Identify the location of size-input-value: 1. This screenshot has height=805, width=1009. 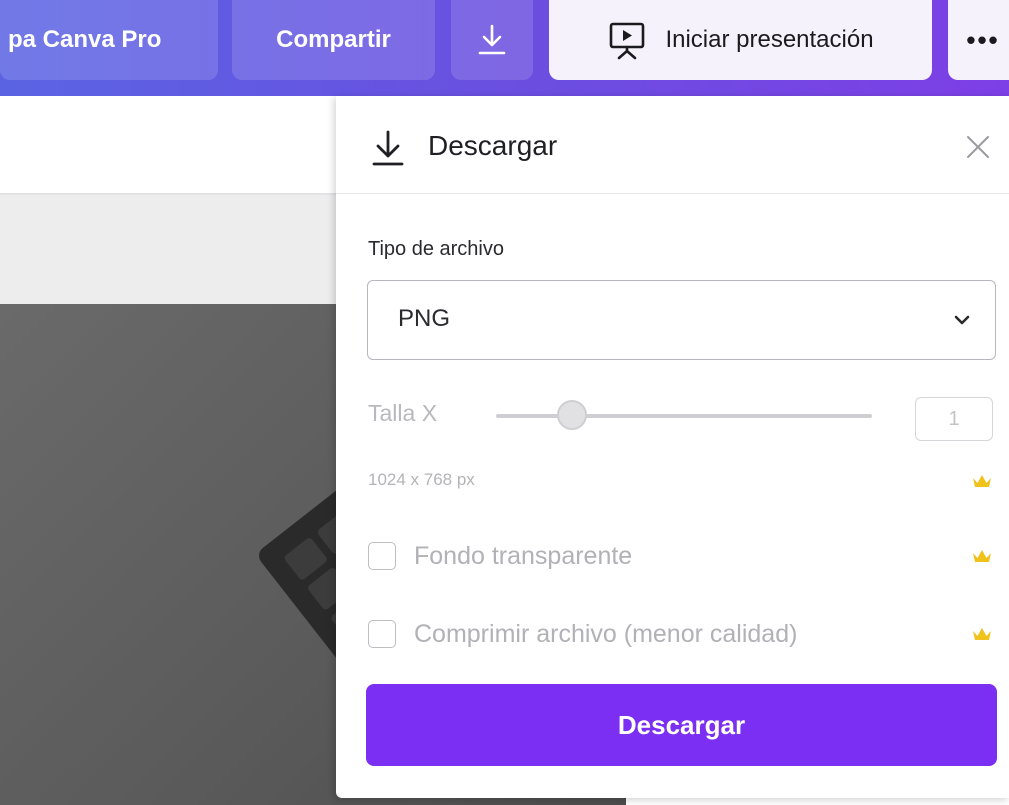
(954, 418).